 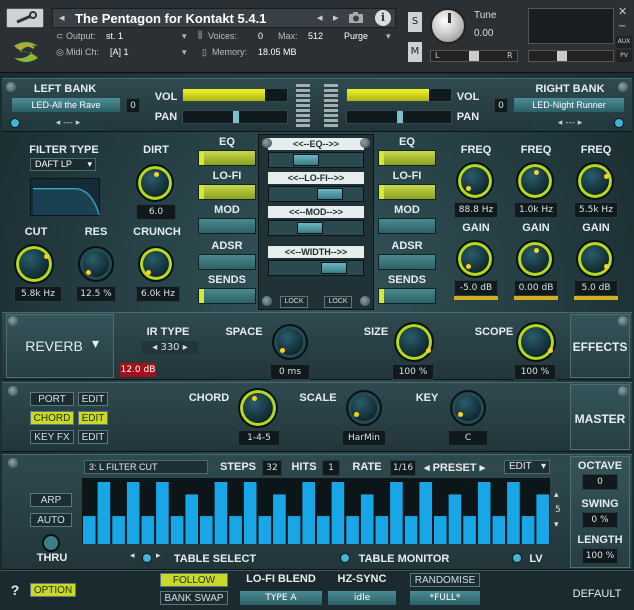 What do you see at coordinates (320, 17) in the screenshot?
I see `prev-arrow-icon: ◂` at bounding box center [320, 17].